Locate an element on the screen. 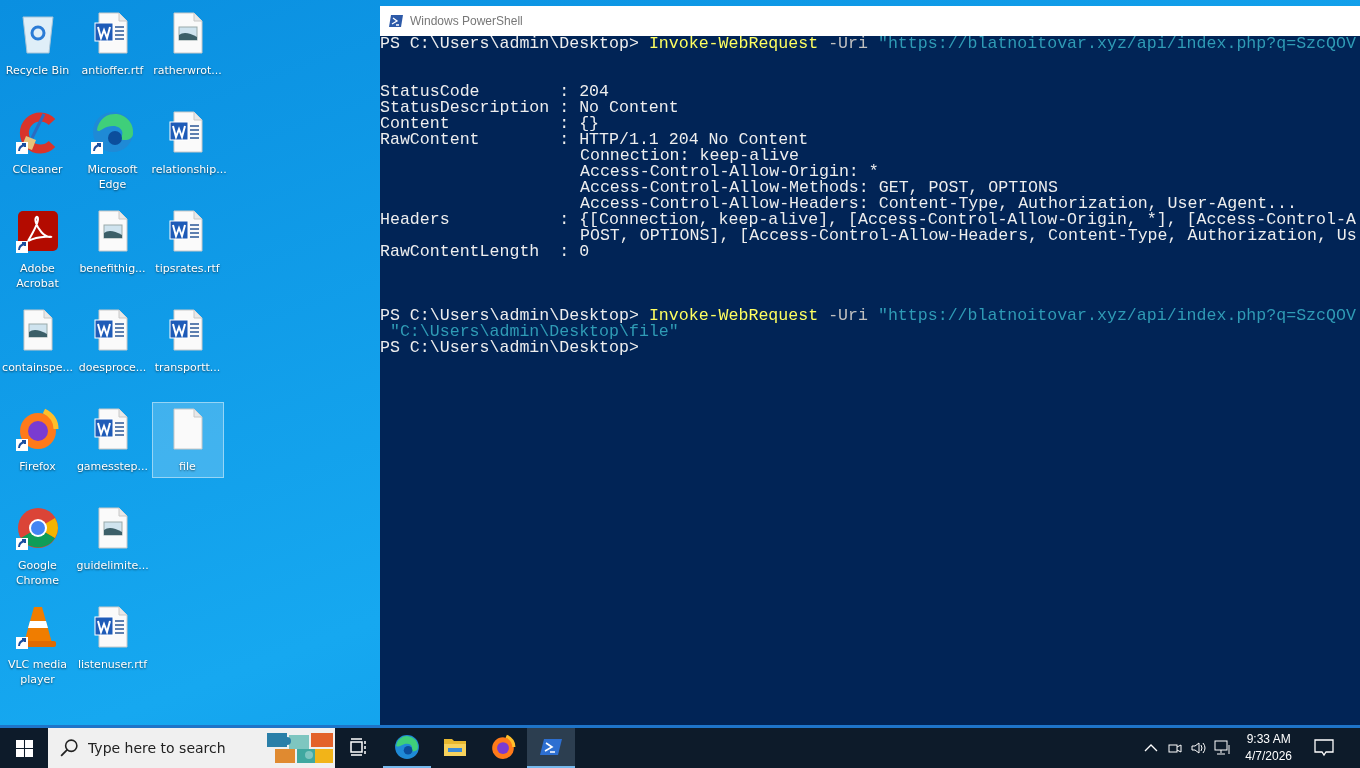  console-output: Connection: keep-alive is located at coordinates (690, 155).